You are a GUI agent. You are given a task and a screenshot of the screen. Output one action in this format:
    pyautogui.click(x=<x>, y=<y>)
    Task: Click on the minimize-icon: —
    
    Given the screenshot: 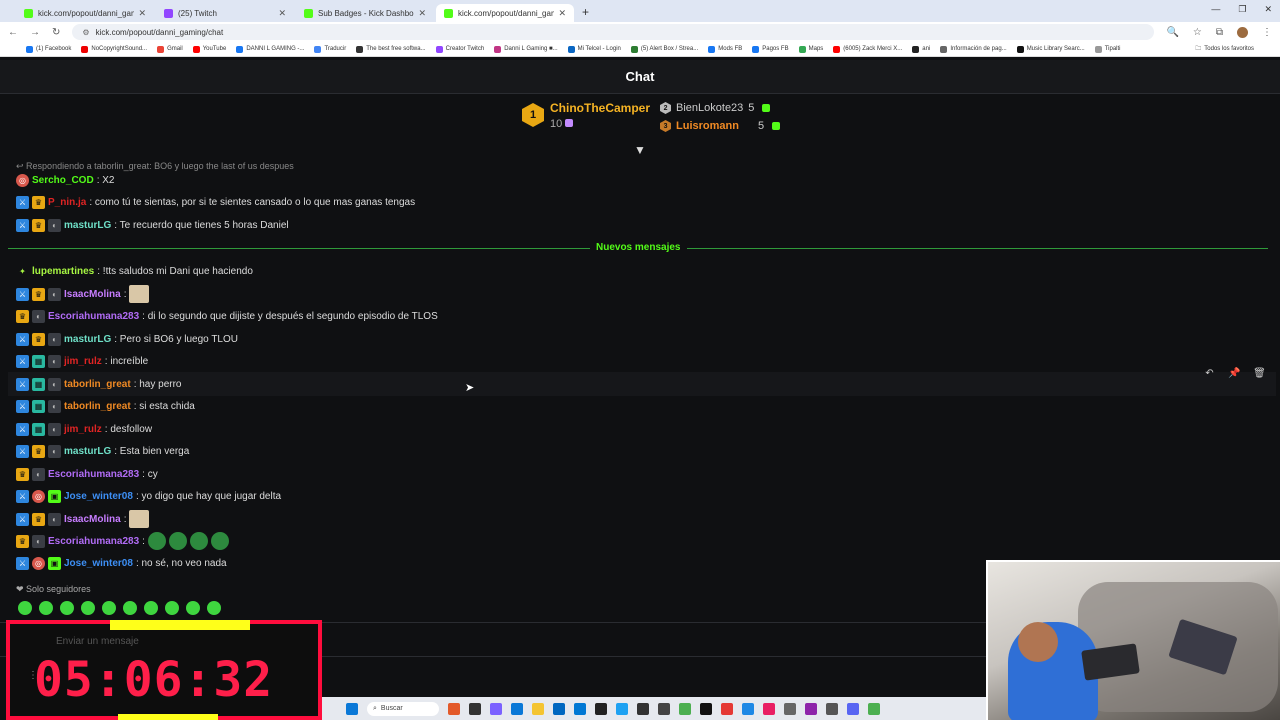 What is the action you would take?
    pyautogui.click(x=1215, y=9)
    